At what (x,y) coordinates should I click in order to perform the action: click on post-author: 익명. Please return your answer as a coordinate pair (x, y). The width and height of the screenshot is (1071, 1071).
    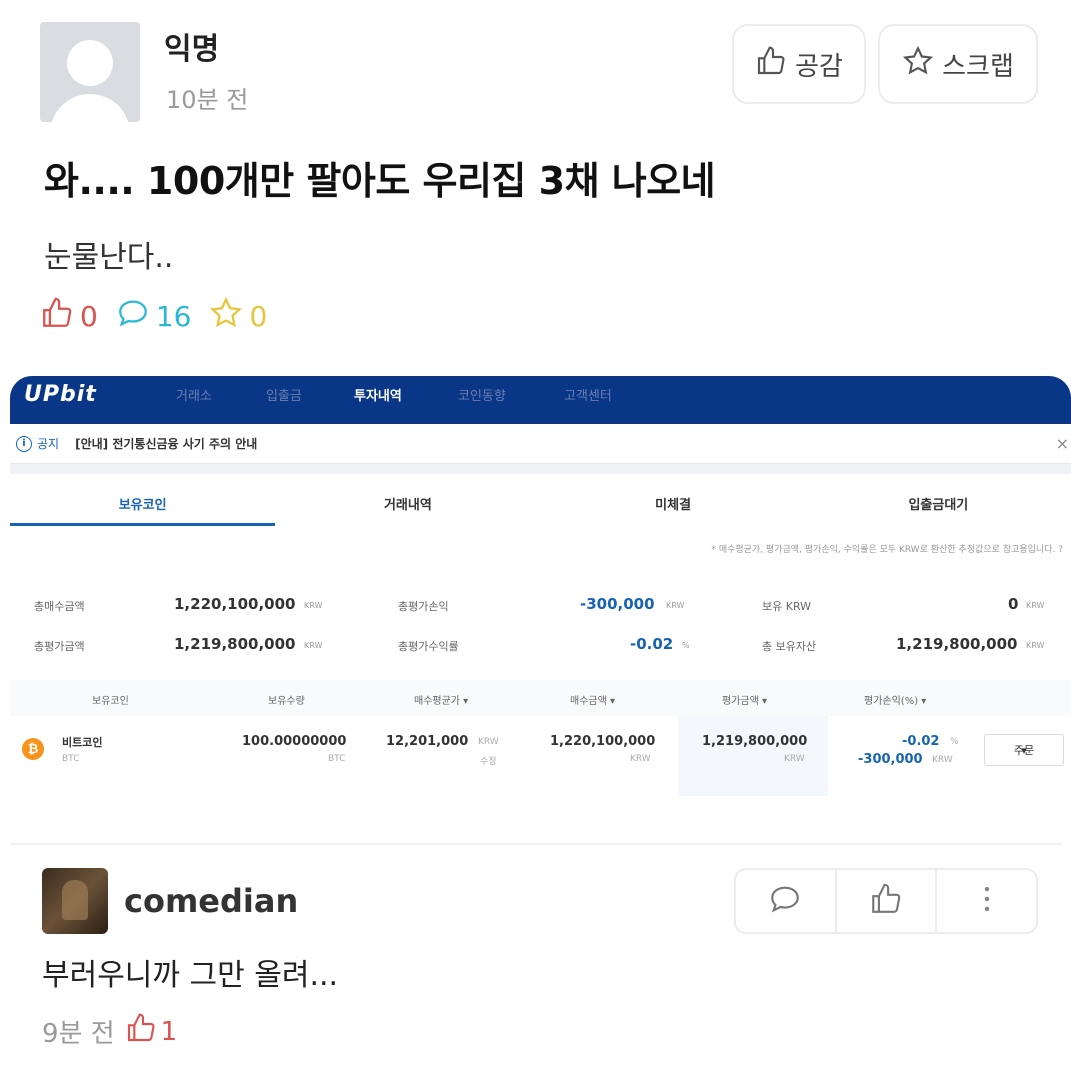
    Looking at the image, I should click on (192, 49).